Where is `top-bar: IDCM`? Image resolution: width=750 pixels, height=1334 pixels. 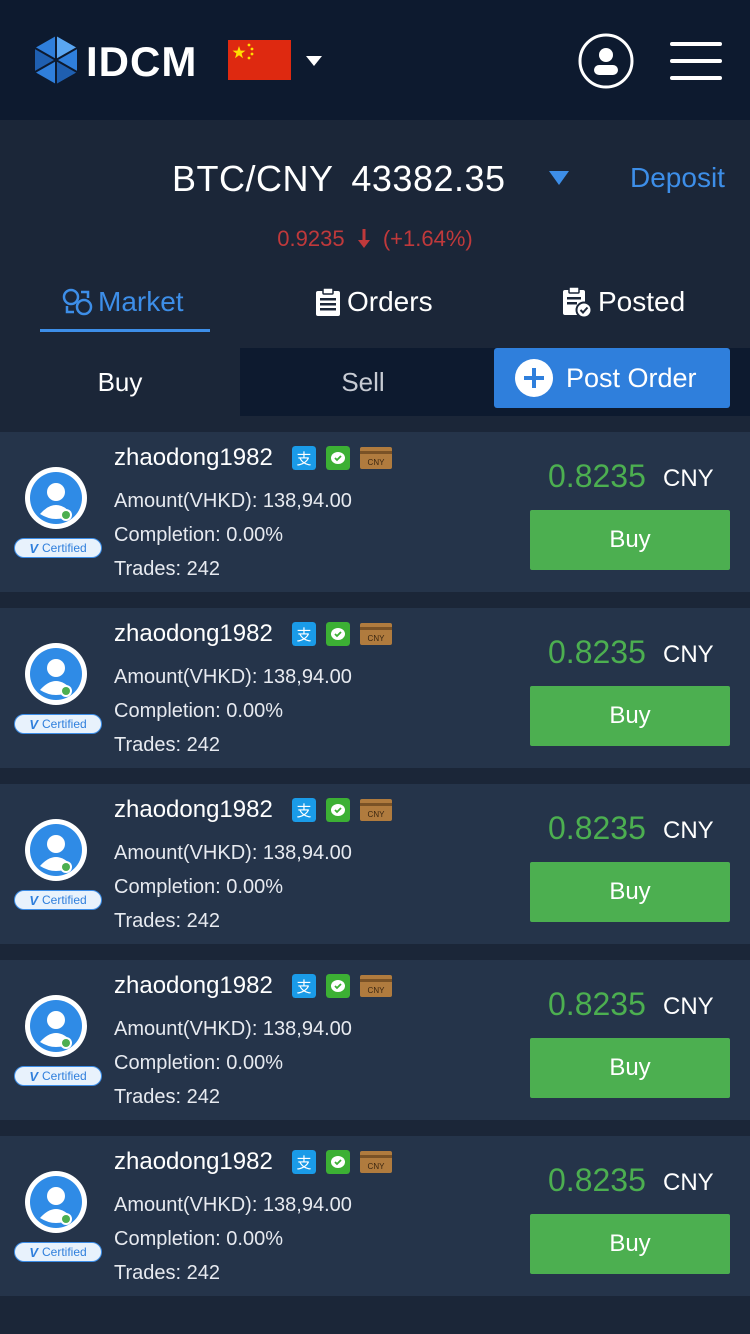
top-bar: IDCM is located at coordinates (375, 60).